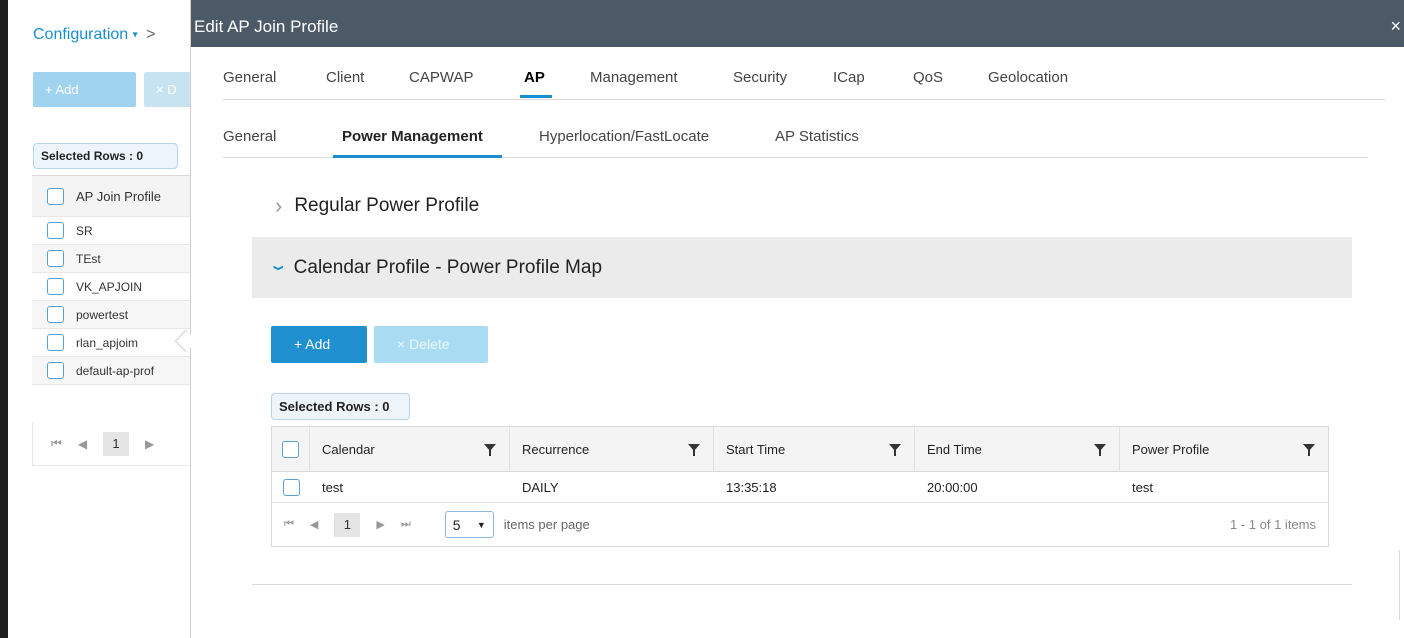  What do you see at coordinates (345, 77) in the screenshot?
I see `tab-client: Client` at bounding box center [345, 77].